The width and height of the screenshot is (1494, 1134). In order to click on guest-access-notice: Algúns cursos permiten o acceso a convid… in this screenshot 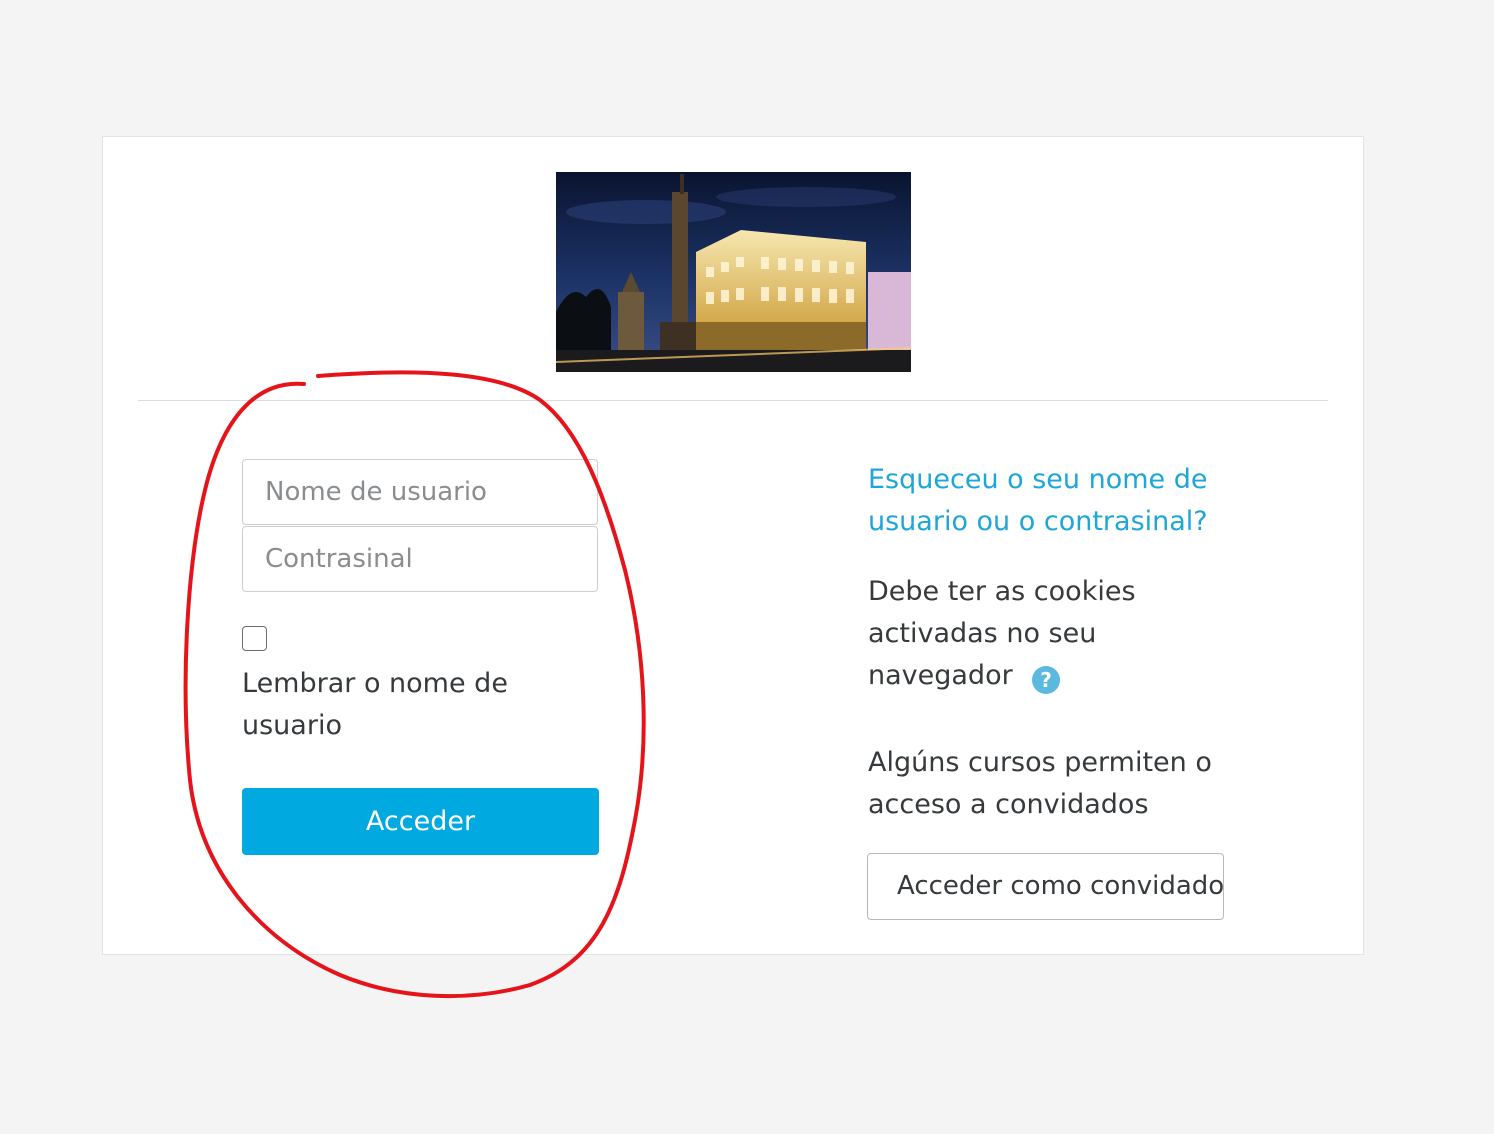, I will do `click(1040, 783)`.